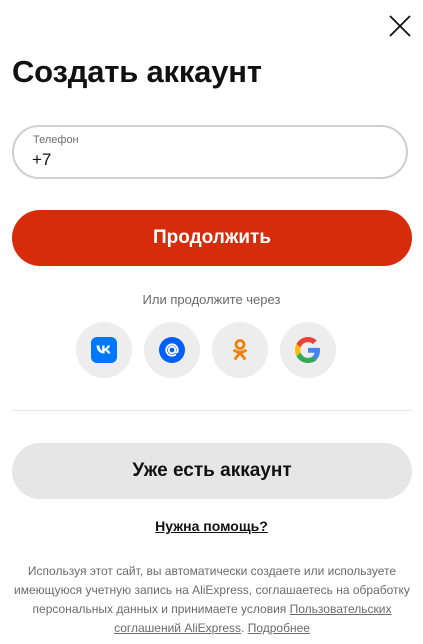  I want to click on vk-icon, so click(104, 350).